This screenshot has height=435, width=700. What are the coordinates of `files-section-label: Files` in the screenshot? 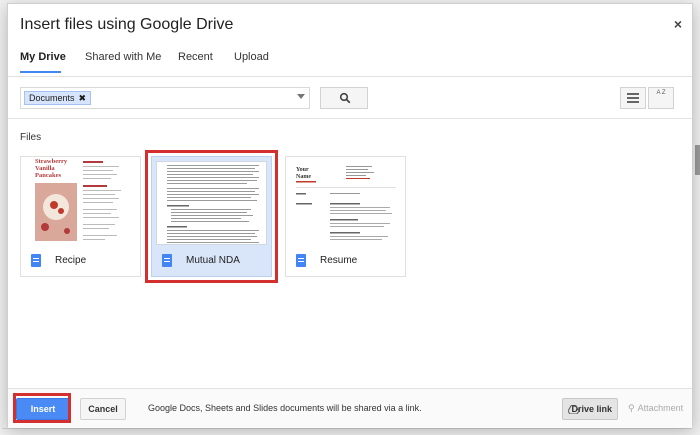 It's located at (31, 137).